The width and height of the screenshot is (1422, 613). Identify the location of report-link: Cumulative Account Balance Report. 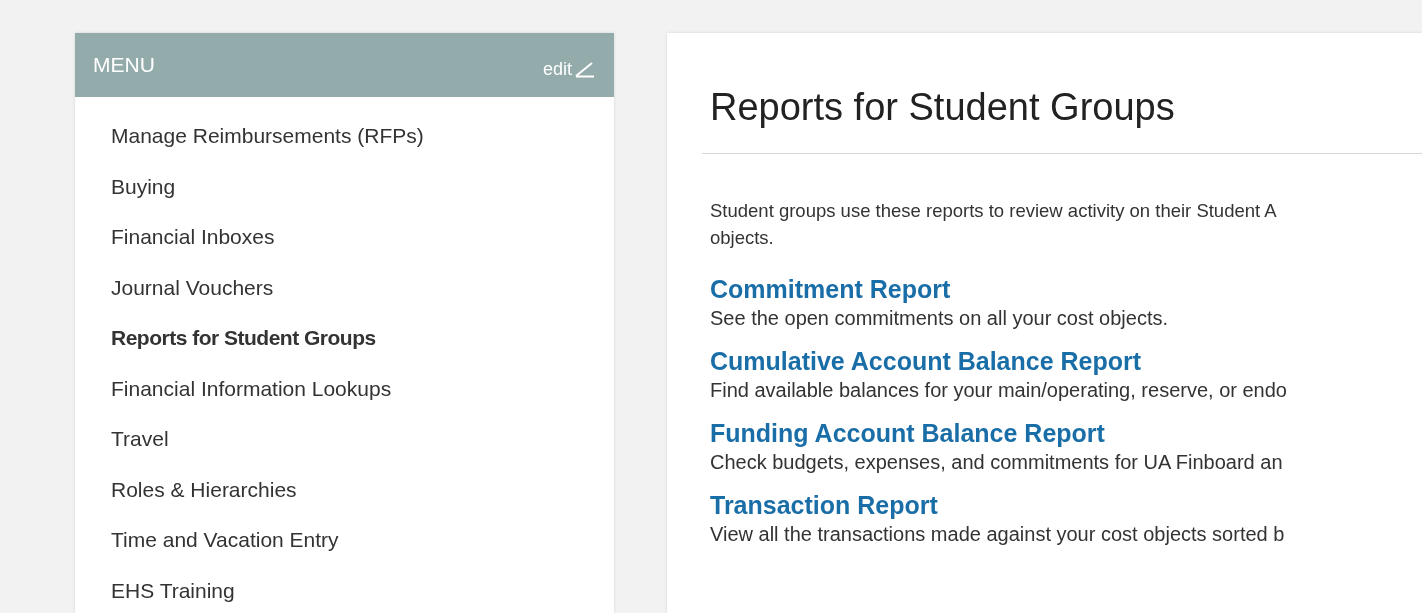
(926, 361).